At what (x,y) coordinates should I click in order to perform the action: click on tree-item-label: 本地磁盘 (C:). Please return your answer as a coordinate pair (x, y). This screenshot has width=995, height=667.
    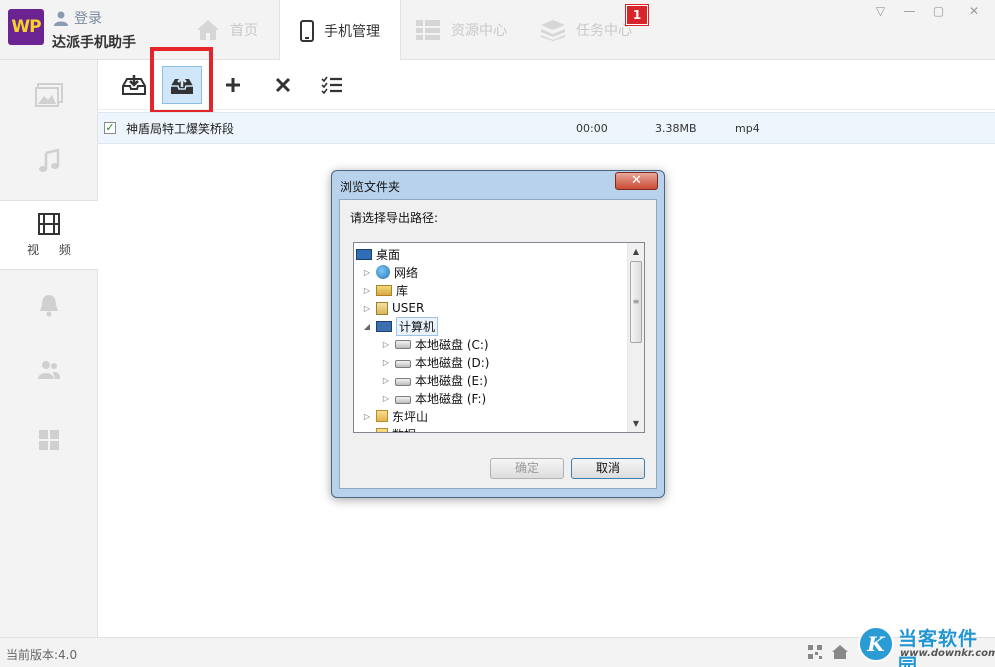
    Looking at the image, I should click on (452, 344).